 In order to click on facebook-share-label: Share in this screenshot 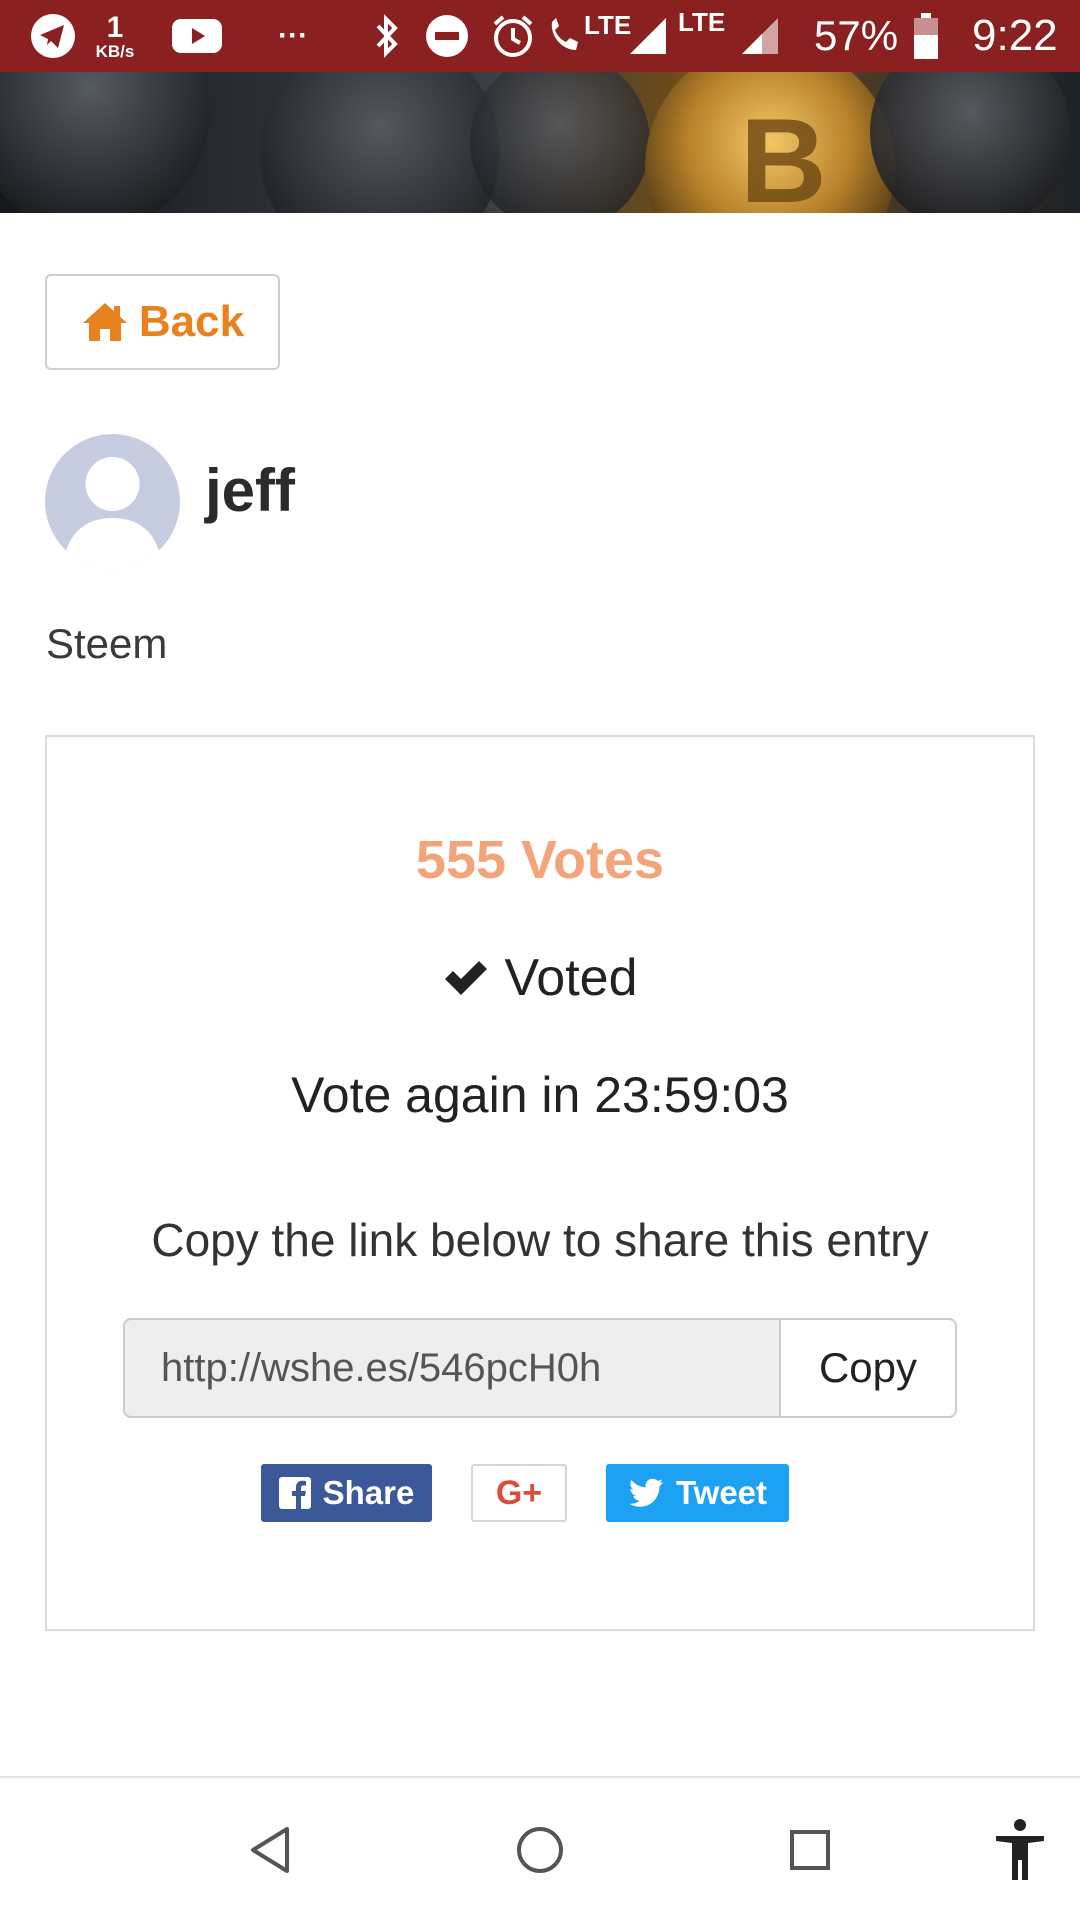, I will do `click(368, 1492)`.